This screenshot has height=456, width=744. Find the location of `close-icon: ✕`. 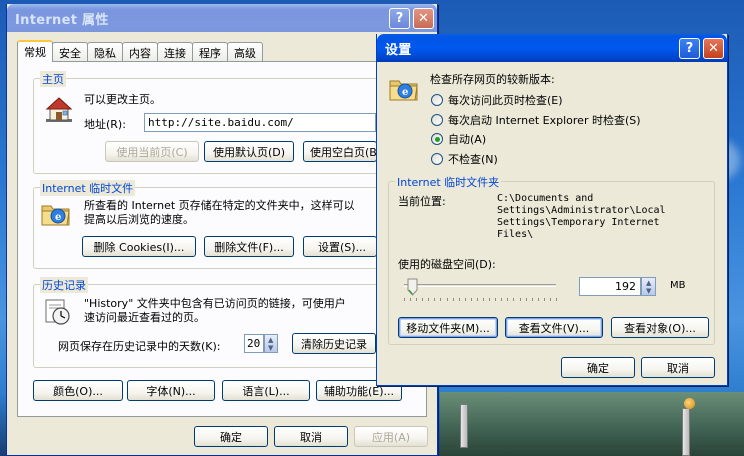

close-icon: ✕ is located at coordinates (423, 18).